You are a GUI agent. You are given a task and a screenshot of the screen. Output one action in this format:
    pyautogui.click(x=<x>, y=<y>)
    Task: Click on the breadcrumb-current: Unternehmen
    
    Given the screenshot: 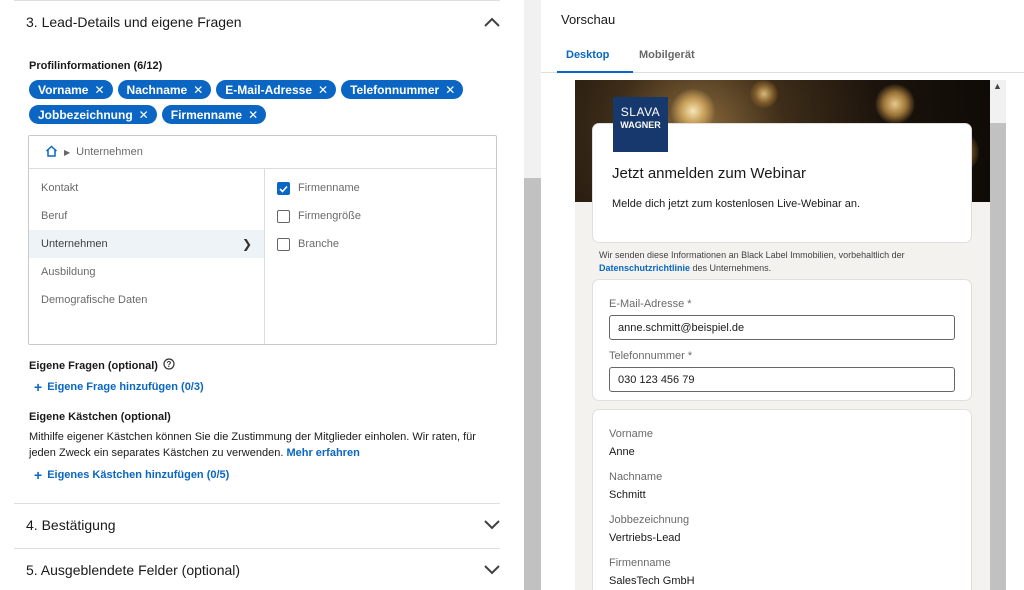 What is the action you would take?
    pyautogui.click(x=109, y=152)
    